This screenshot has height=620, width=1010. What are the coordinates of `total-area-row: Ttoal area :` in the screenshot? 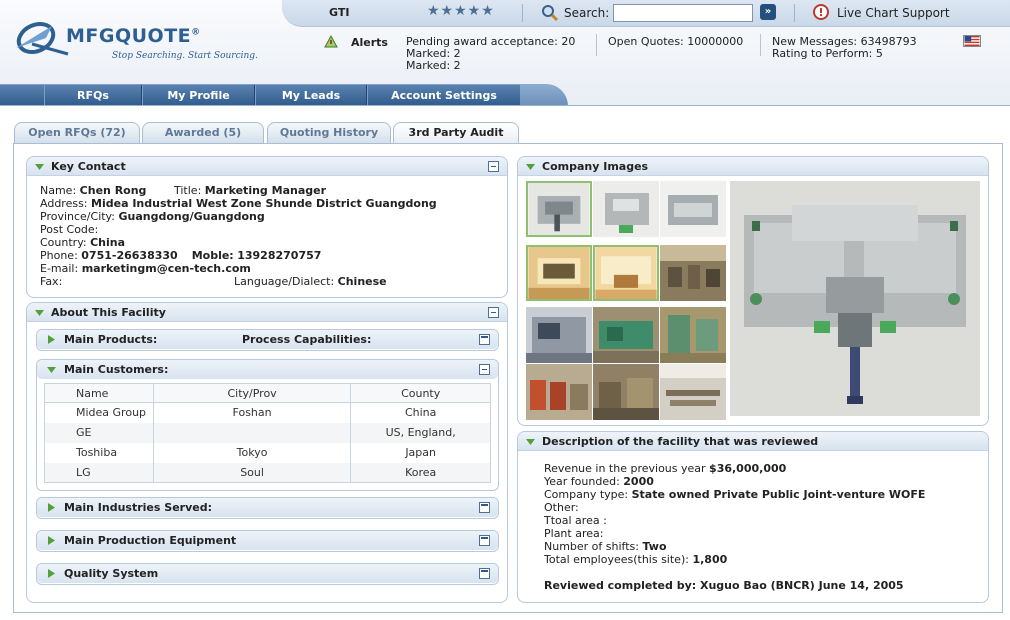 It's located at (575, 520).